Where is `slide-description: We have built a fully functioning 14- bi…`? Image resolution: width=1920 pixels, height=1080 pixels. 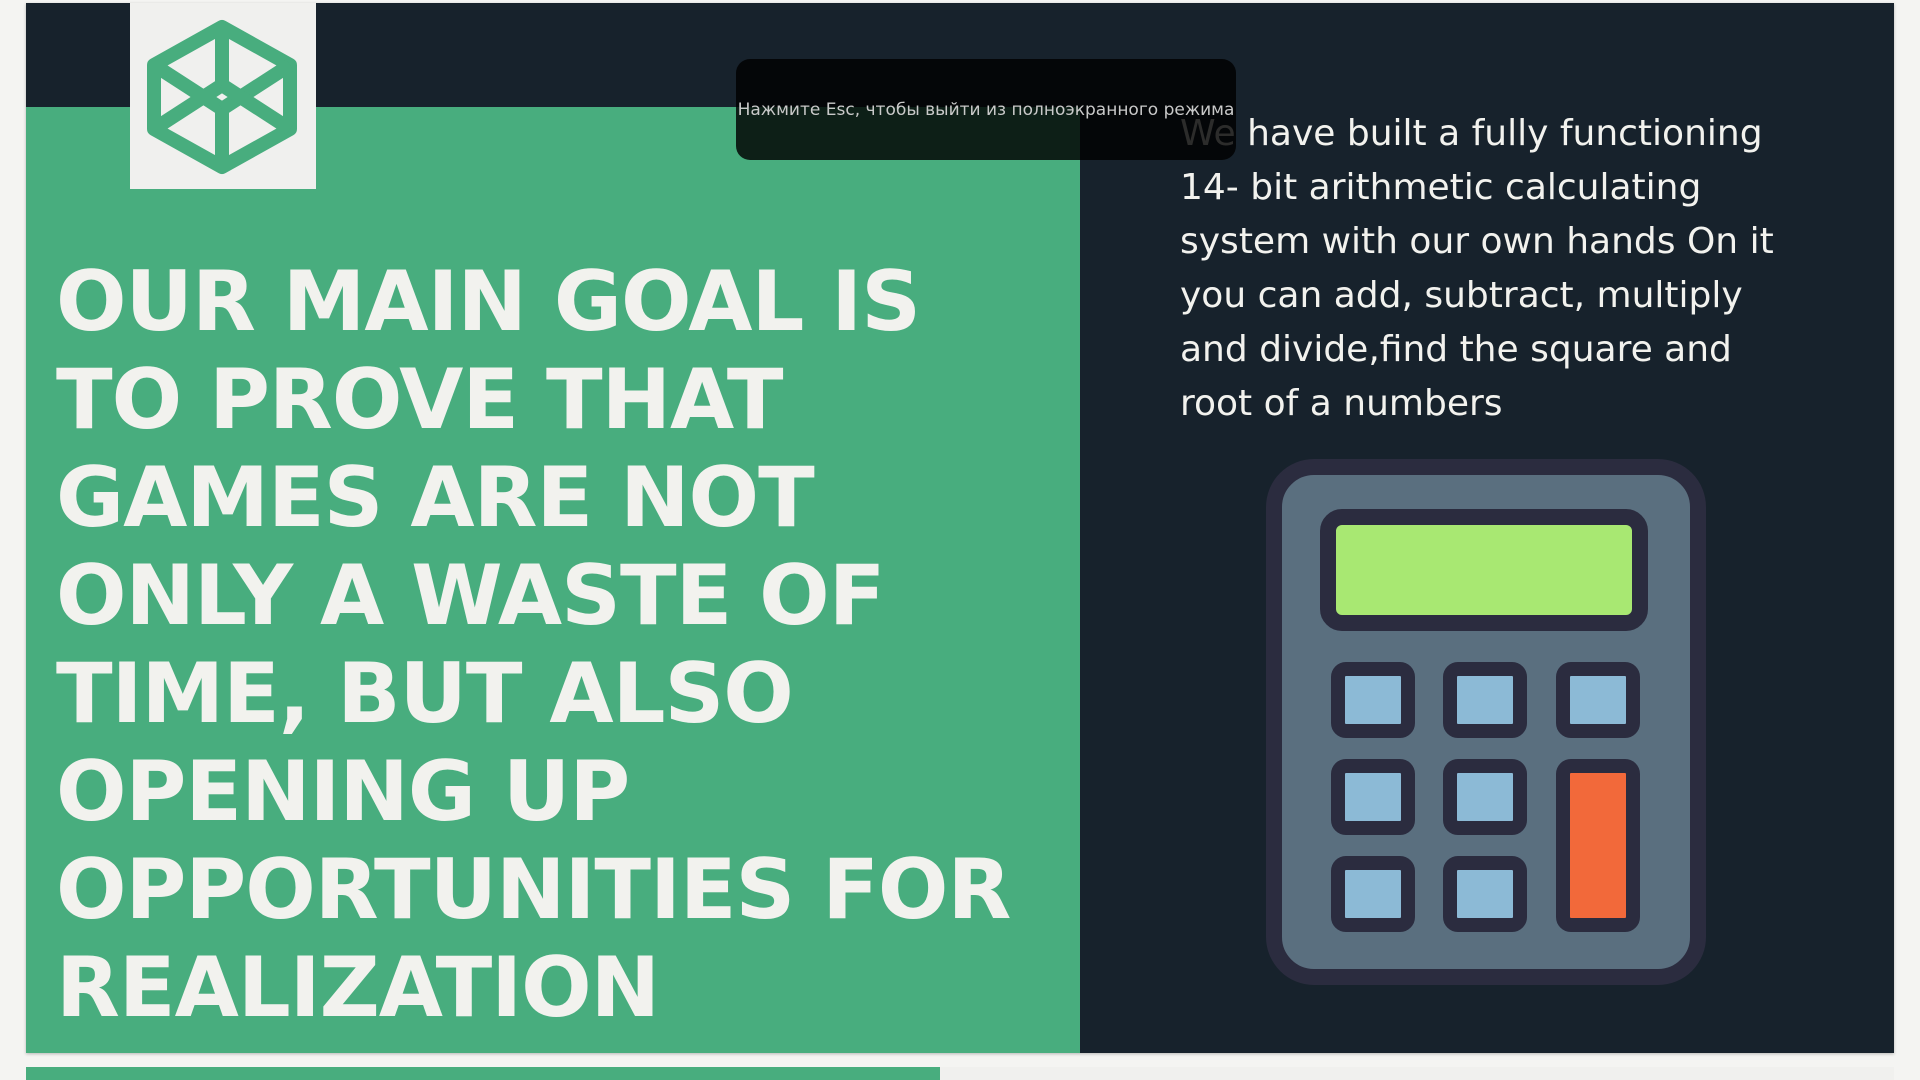
slide-description: We have built a fully functioning 14- bi… is located at coordinates (1477, 268).